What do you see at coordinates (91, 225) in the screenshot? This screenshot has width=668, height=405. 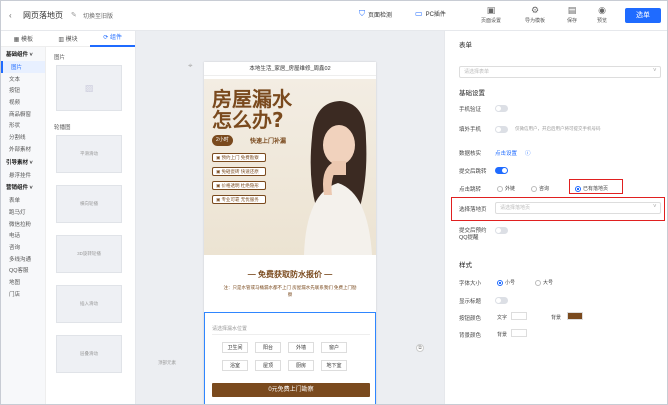 I see `widget-list: 图片 ▨ 轮播图 平滑滑动 横向轮播 3D旋转轮播 插入滑动 层叠滑动` at bounding box center [91, 225].